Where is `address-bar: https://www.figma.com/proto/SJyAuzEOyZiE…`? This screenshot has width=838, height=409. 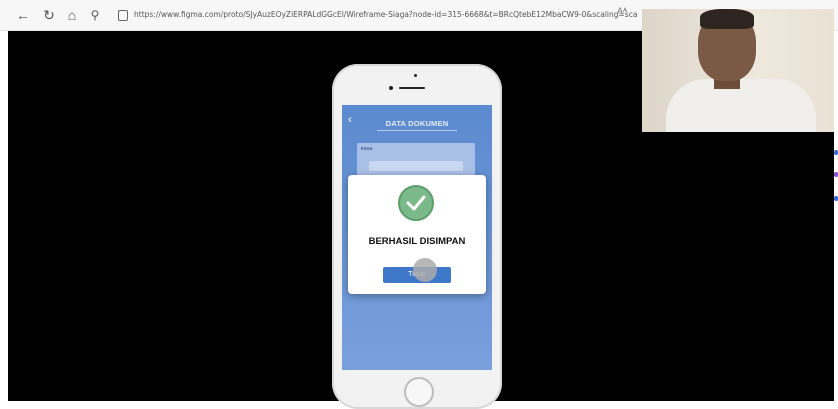 address-bar: https://www.figma.com/proto/SJyAuzEOyZiE… is located at coordinates (378, 15).